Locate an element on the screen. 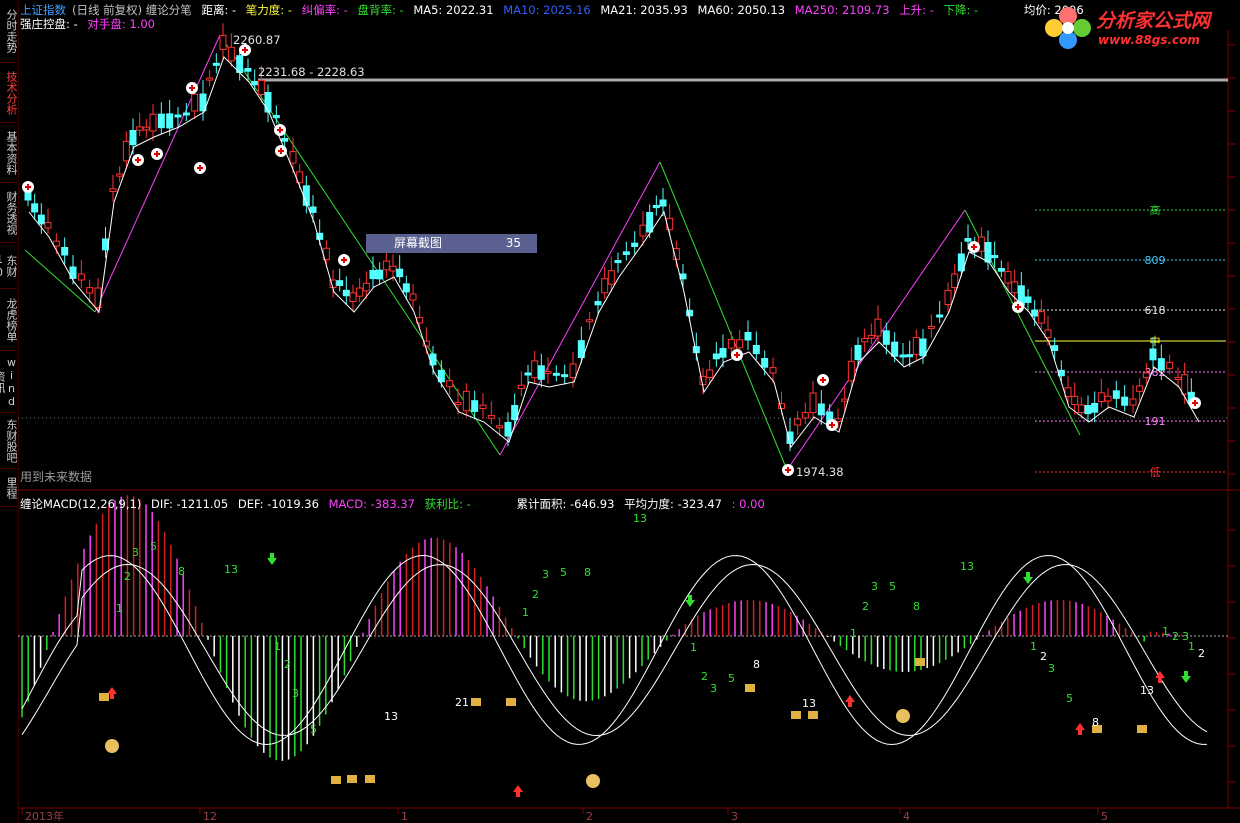 The image size is (1240, 823). price-label-range: 2231.68 - 2228.63 is located at coordinates (311, 72).